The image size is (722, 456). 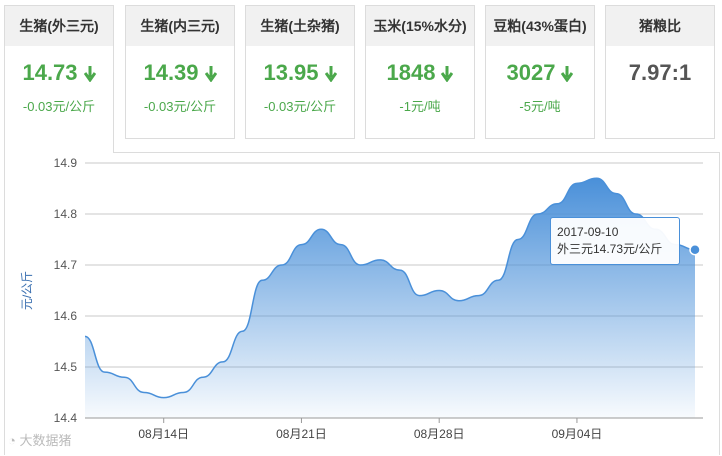 I want to click on card-value: 14.73, so click(x=59, y=74).